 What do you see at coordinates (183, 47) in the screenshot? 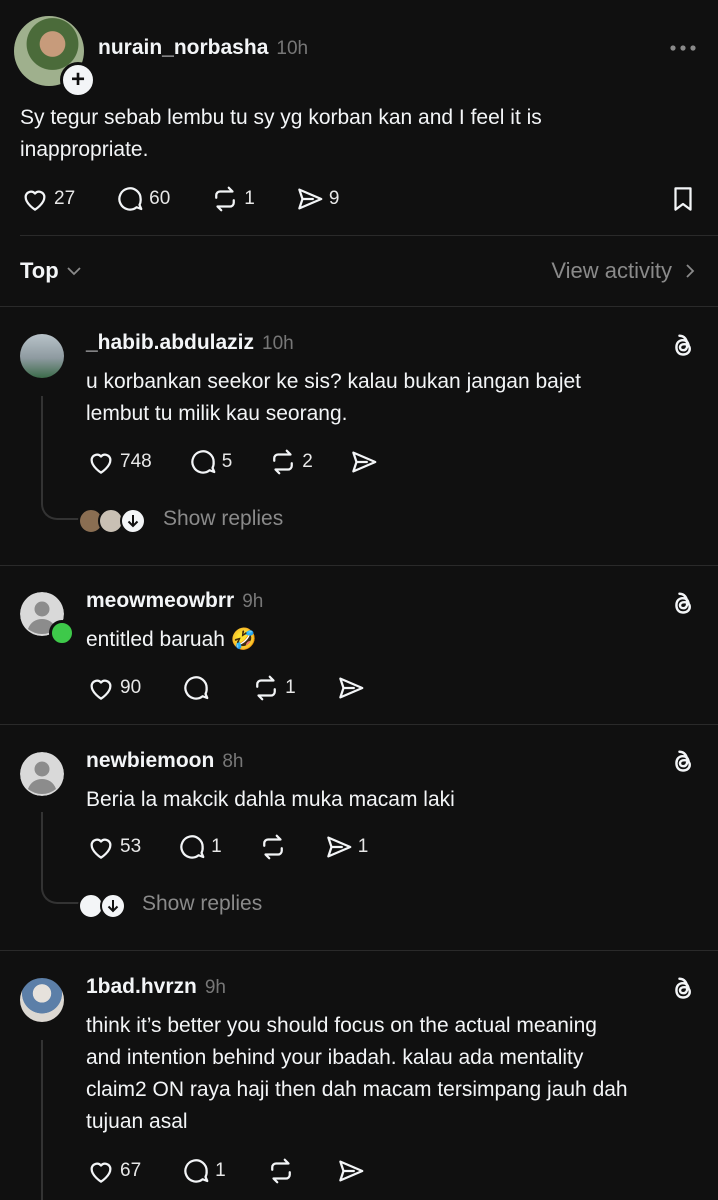
I see `username: nurain_norbasha` at bounding box center [183, 47].